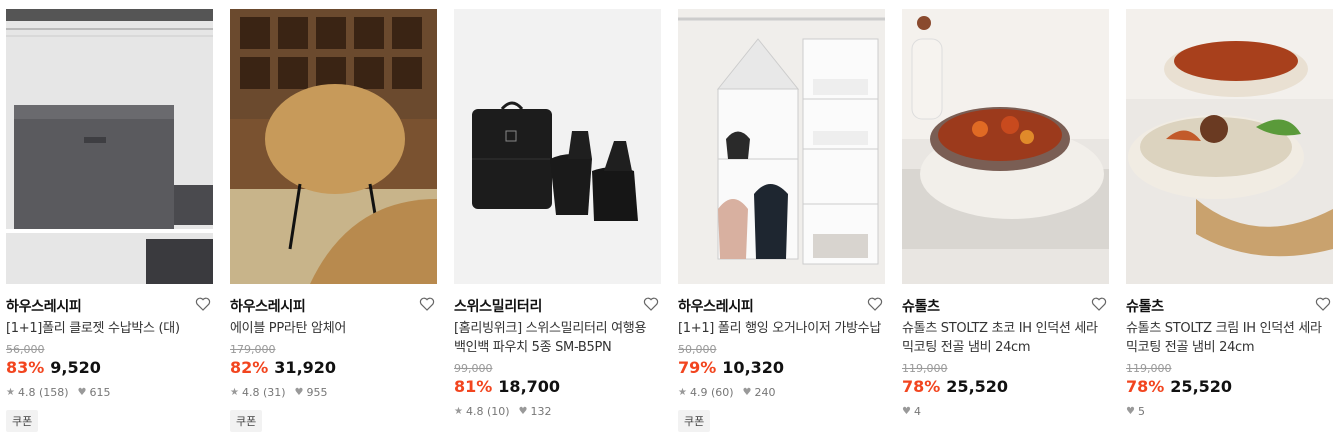  What do you see at coordinates (781, 328) in the screenshot?
I see `product-name: [1+1] 폴리 행잉 오거나이저 가방수납` at bounding box center [781, 328].